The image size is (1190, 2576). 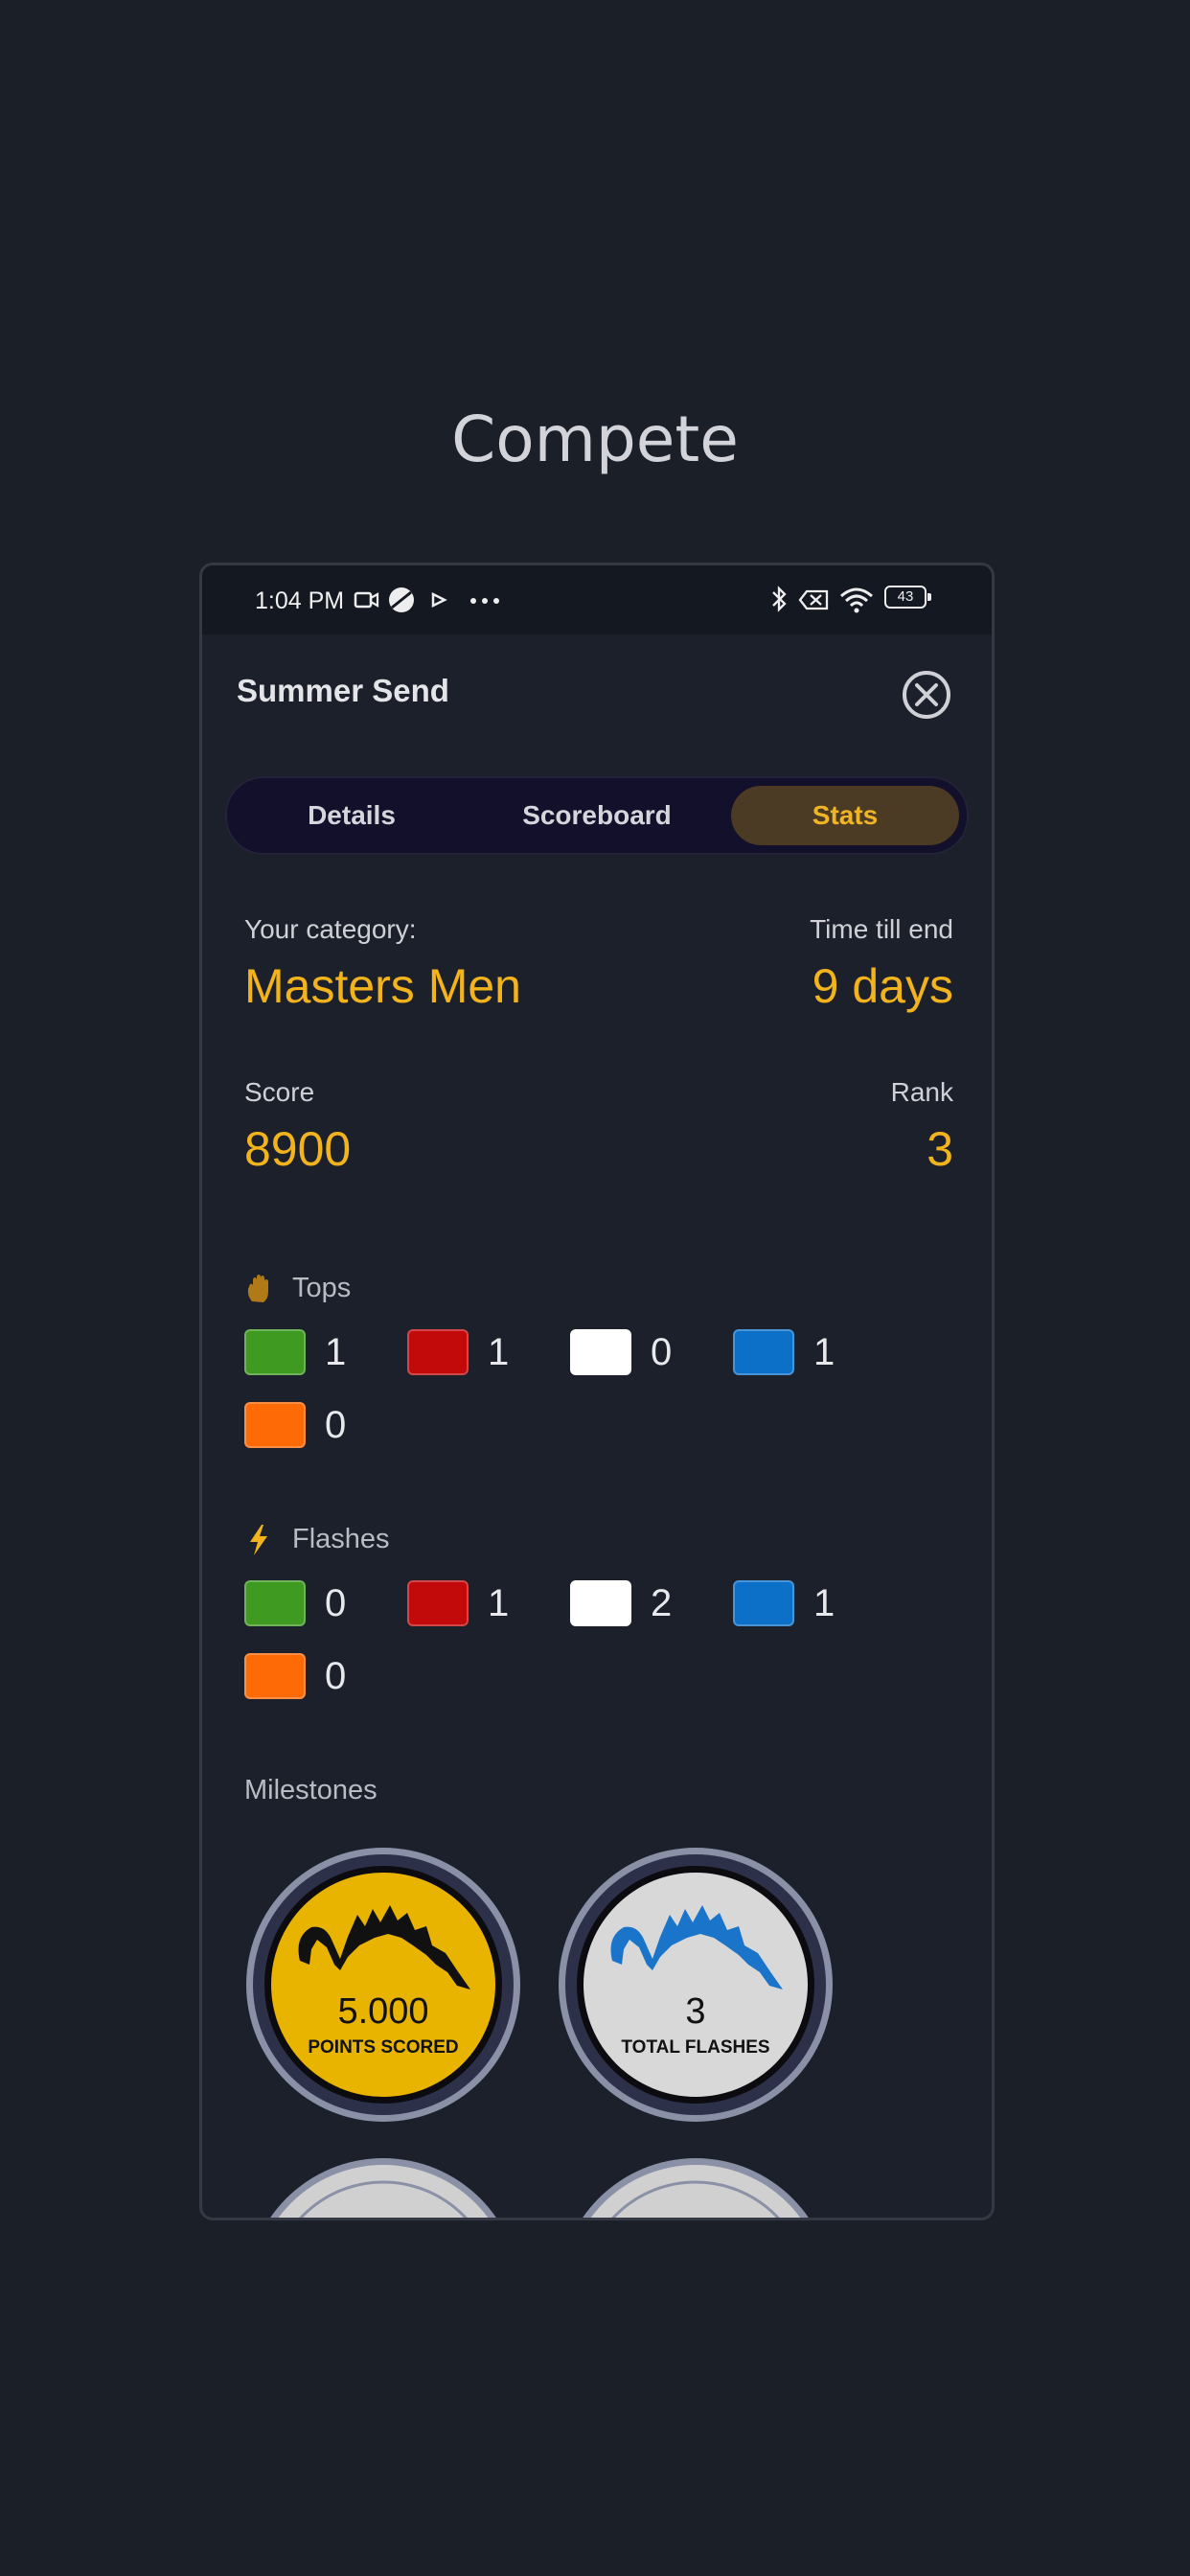 What do you see at coordinates (311, 1790) in the screenshot?
I see `milestones-title: Milestones` at bounding box center [311, 1790].